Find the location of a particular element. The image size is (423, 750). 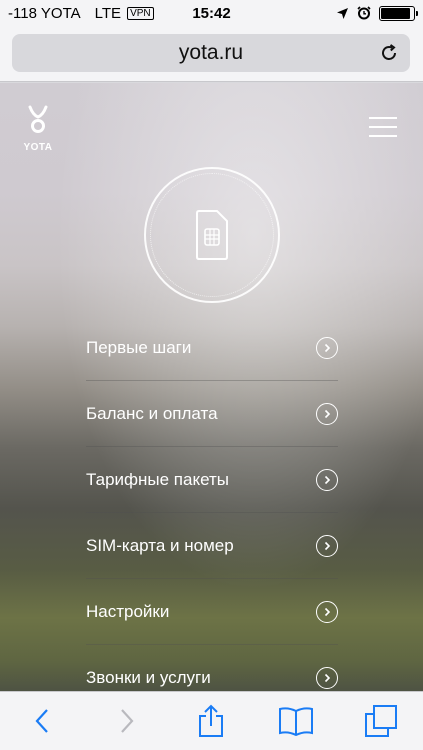

menu-item-calls: Звонки и услуги is located at coordinates (212, 668).